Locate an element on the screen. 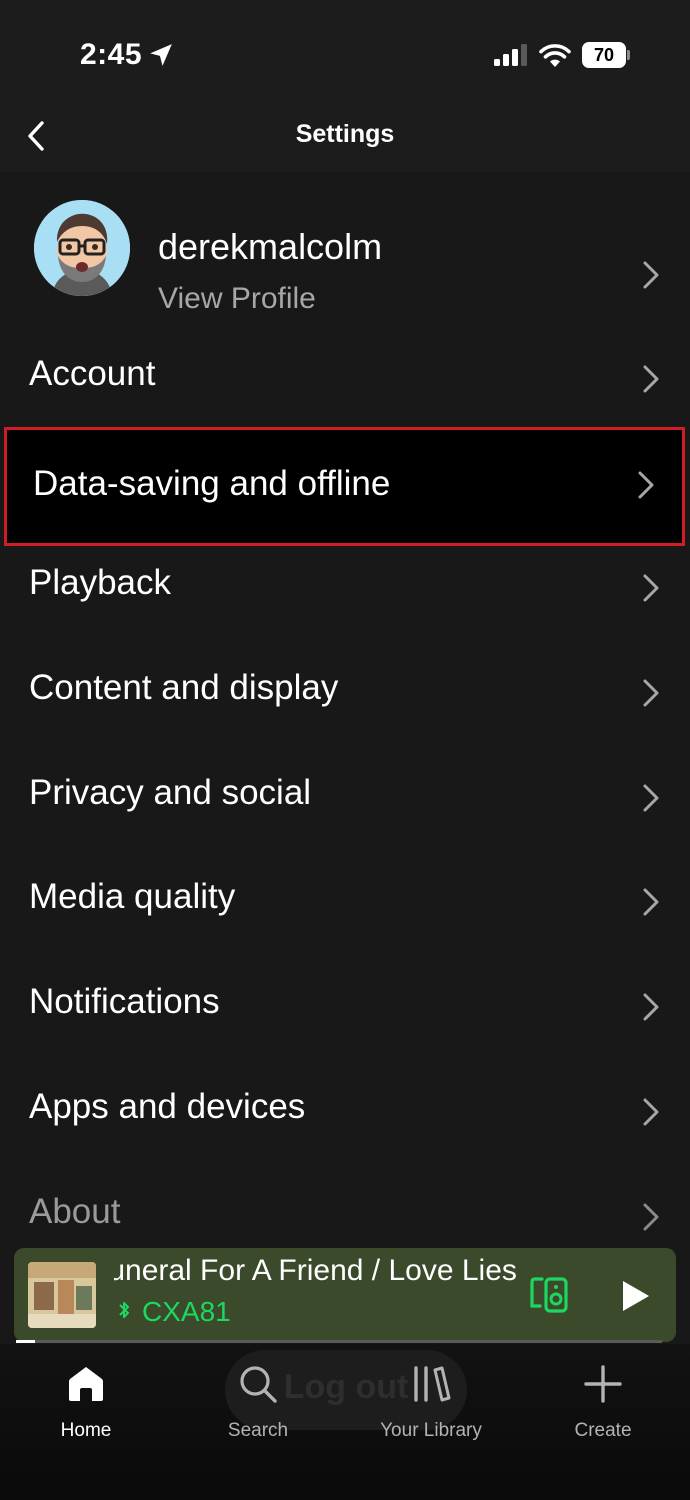 Image resolution: width=690 pixels, height=1500 pixels. home-icon is located at coordinates (86, 1384).